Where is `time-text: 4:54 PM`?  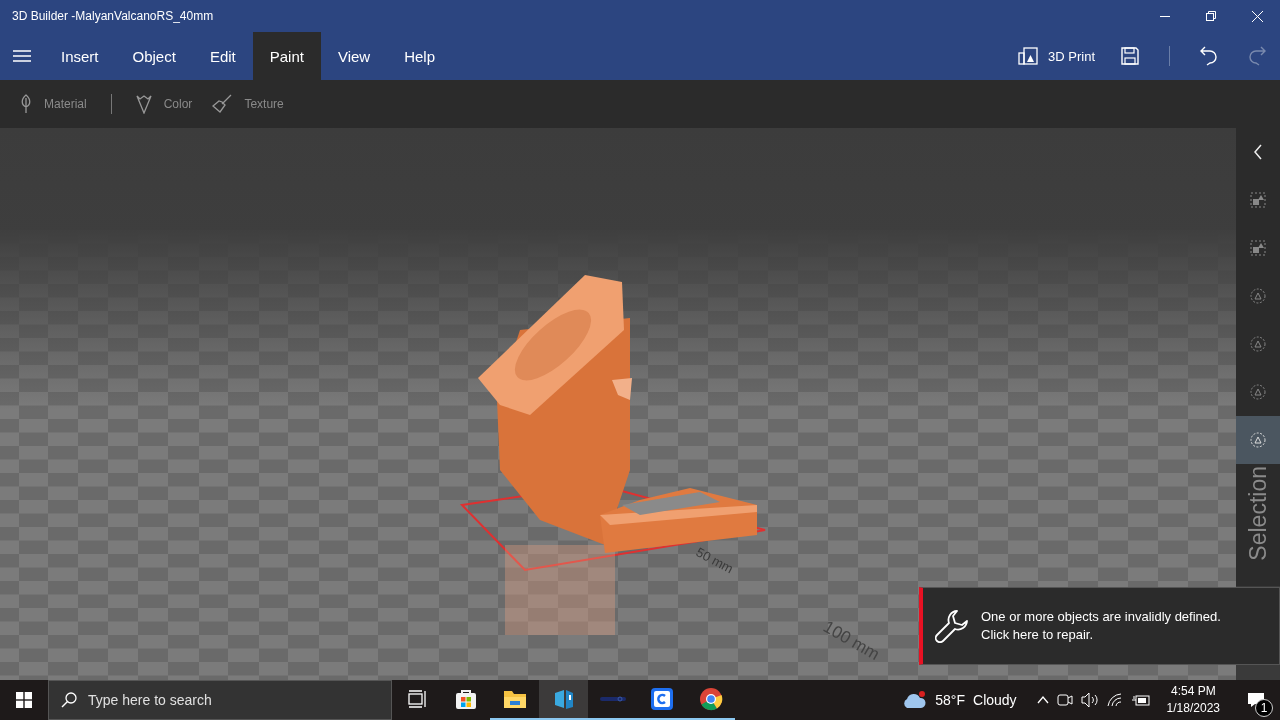 time-text: 4:54 PM is located at coordinates (1193, 691).